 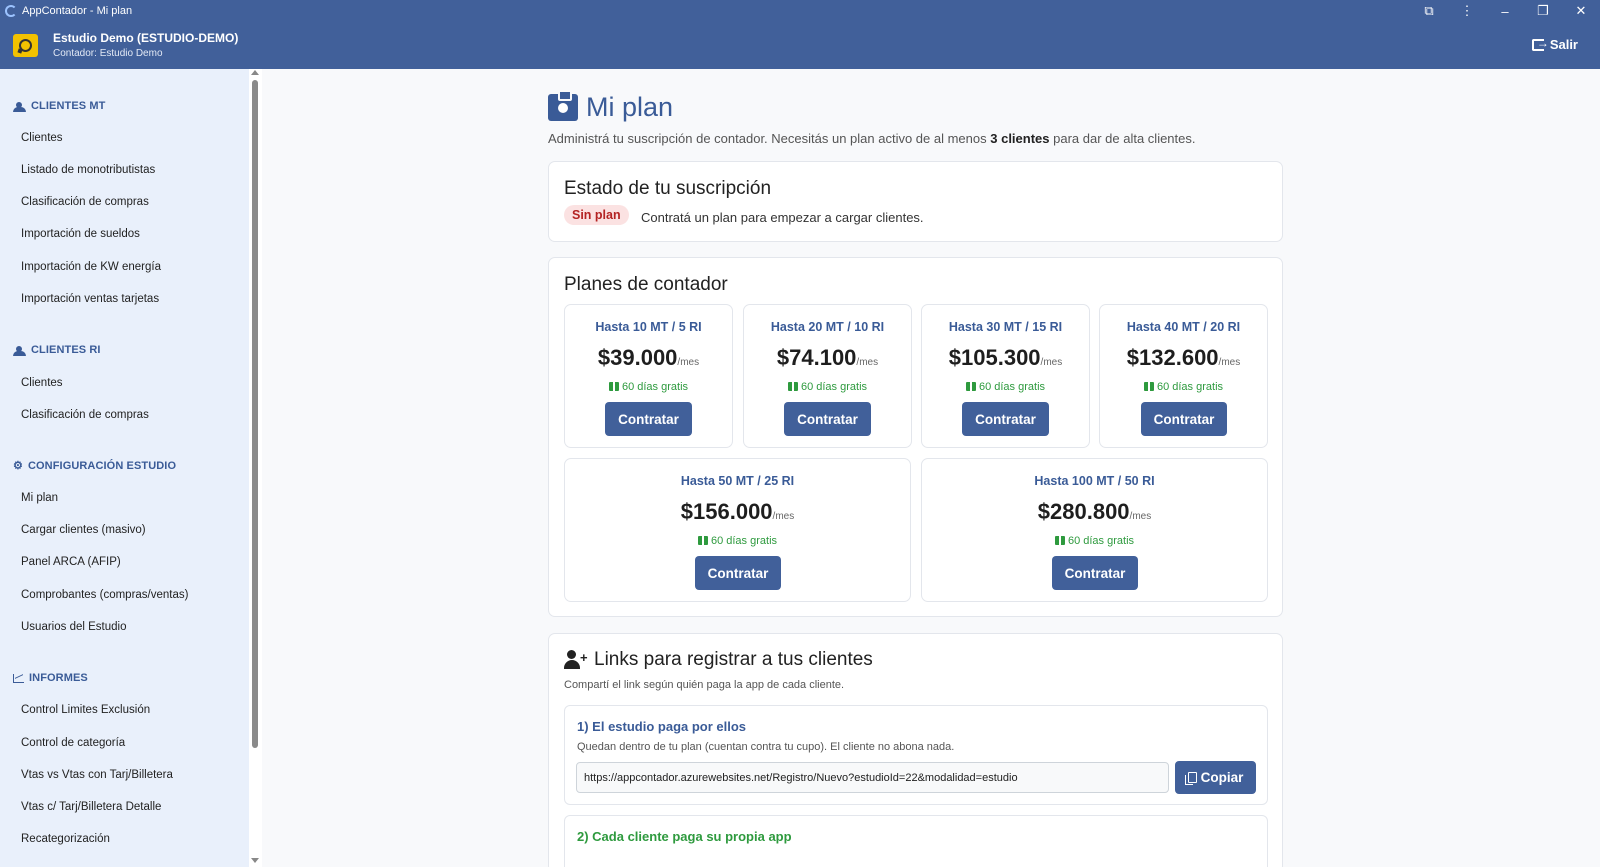 I want to click on close-icon: ✕, so click(x=1581, y=11).